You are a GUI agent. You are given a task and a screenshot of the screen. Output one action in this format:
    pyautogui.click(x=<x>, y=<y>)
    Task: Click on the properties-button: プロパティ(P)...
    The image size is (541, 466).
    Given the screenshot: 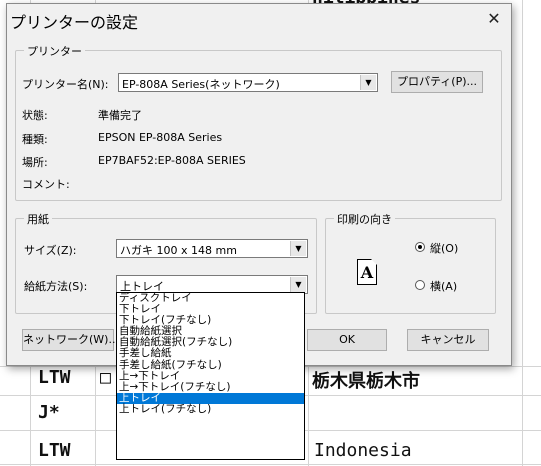 What is the action you would take?
    pyautogui.click(x=437, y=82)
    